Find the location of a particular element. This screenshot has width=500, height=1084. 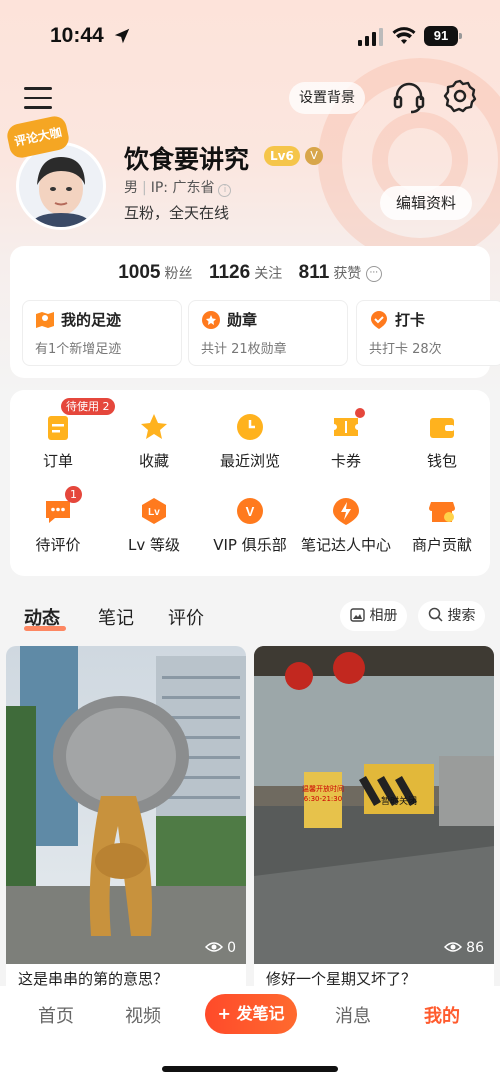

pending-review-item: 1 待评价 is located at coordinates (58, 520).